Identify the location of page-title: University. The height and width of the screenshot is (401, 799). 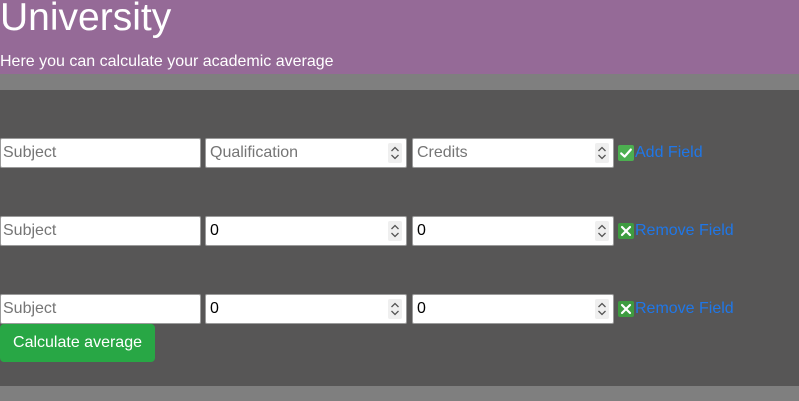
(86, 19).